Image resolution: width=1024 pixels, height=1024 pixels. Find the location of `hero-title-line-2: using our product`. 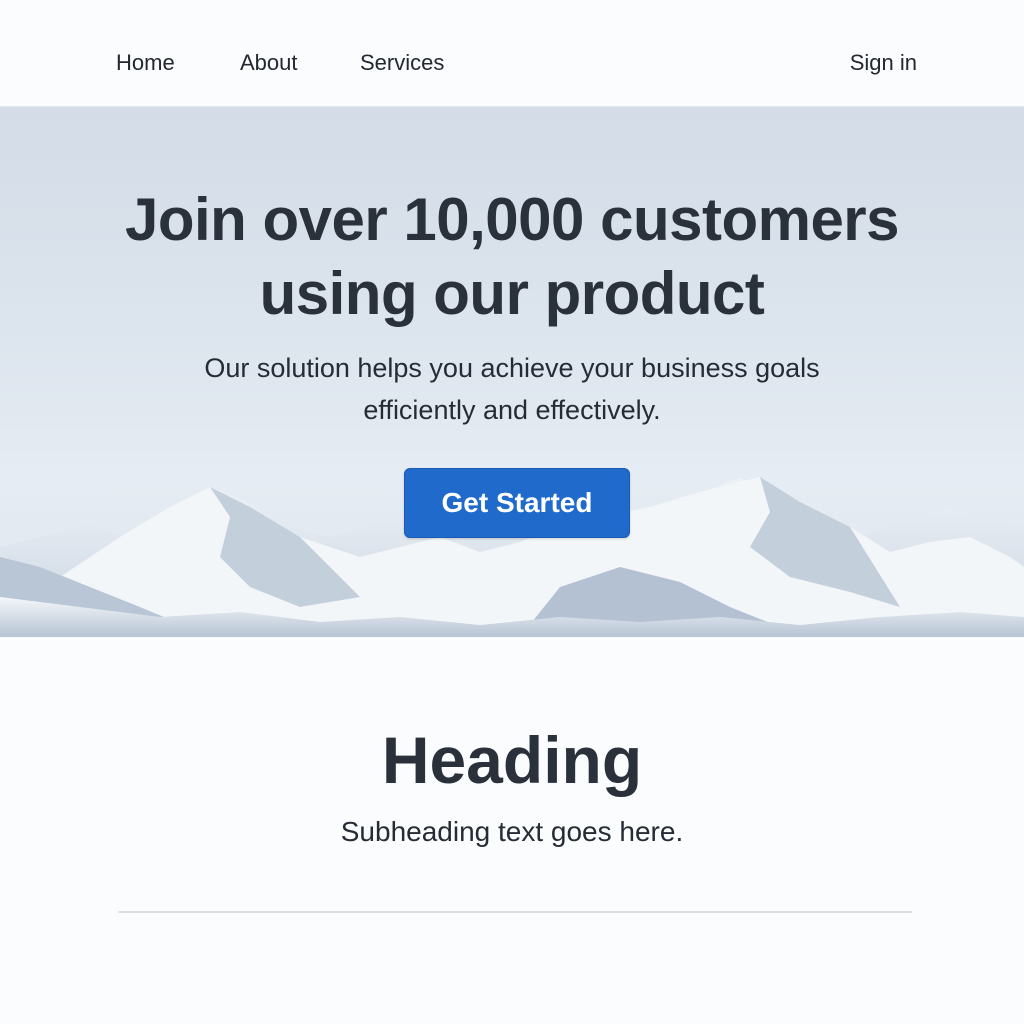

hero-title-line-2: using our product is located at coordinates (512, 293).